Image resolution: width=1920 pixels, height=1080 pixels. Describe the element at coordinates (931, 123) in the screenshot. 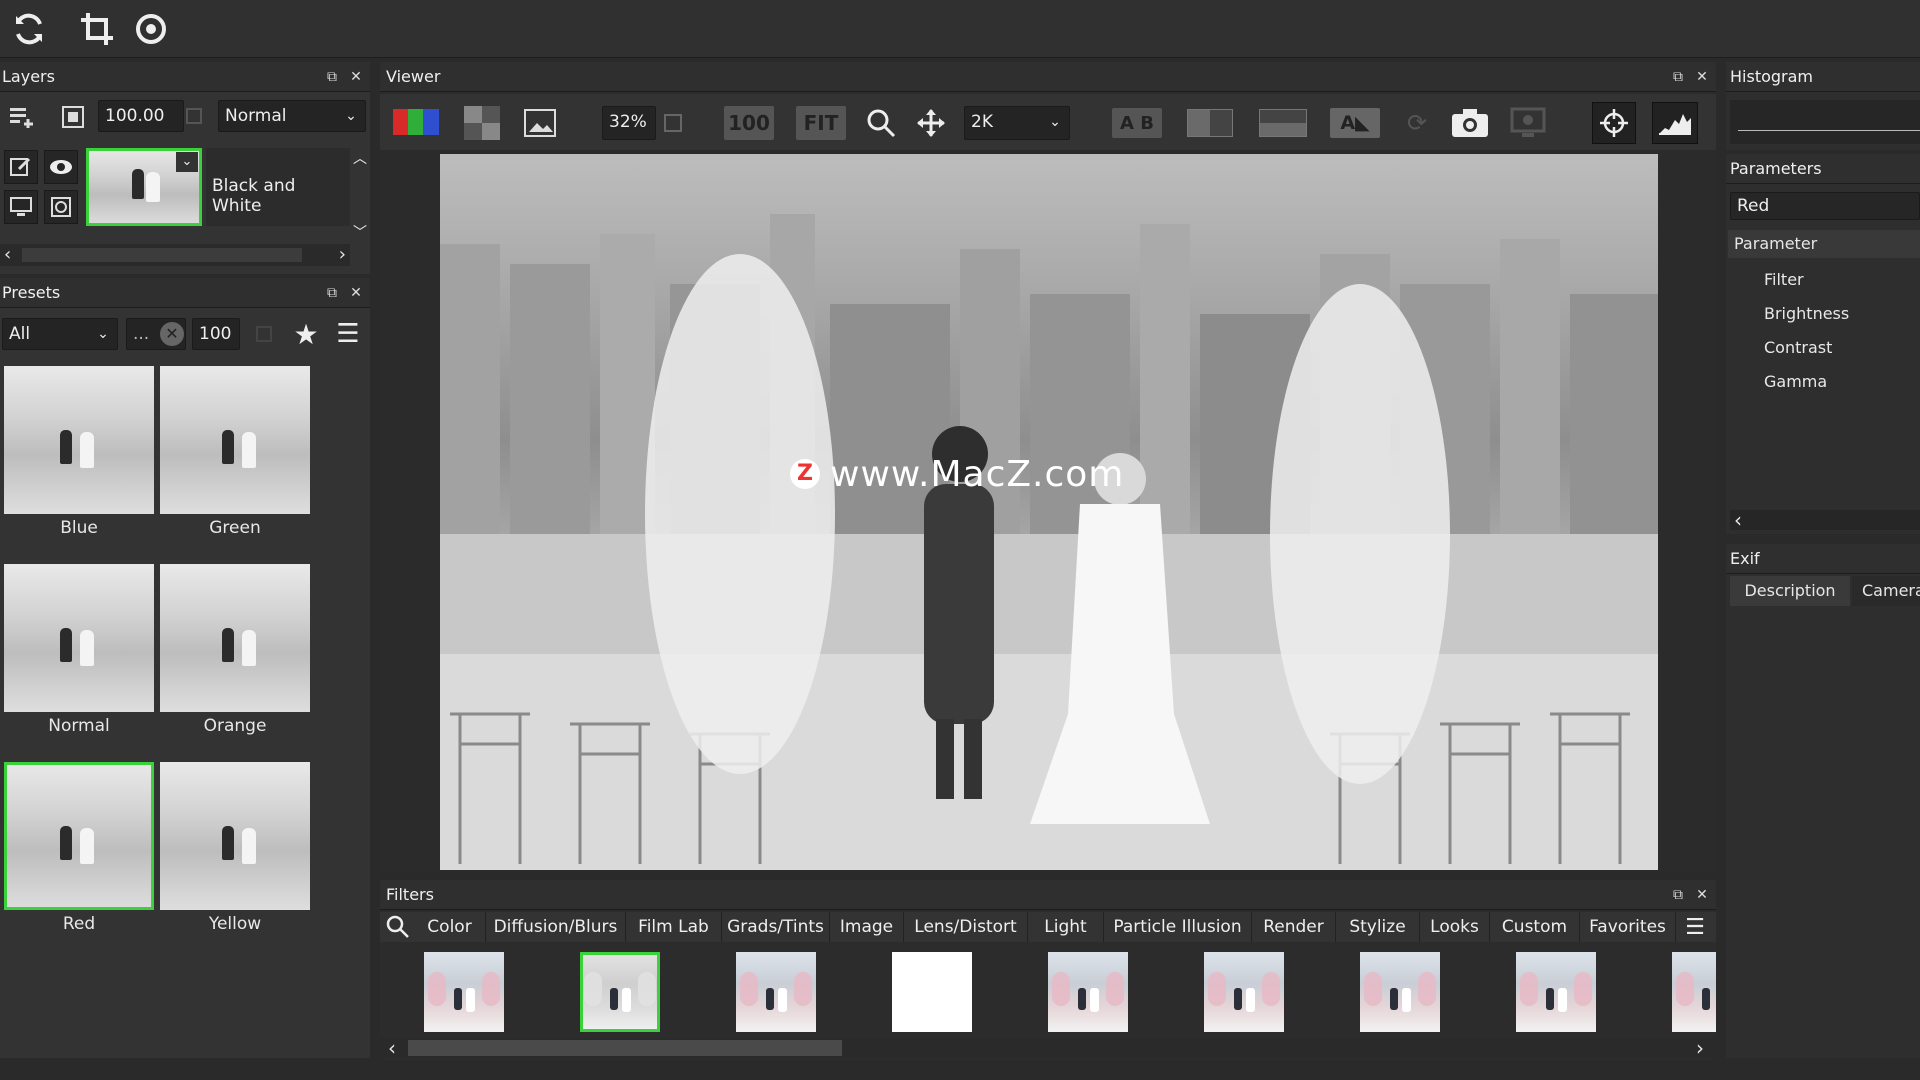

I see `pan-move-icon` at that location.